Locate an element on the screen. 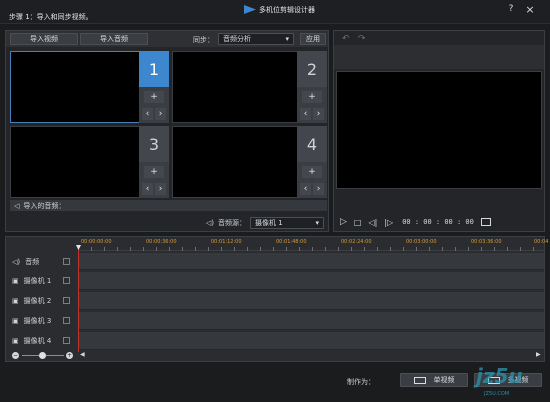  audio-source-value: 摄像机 1 is located at coordinates (269, 223).